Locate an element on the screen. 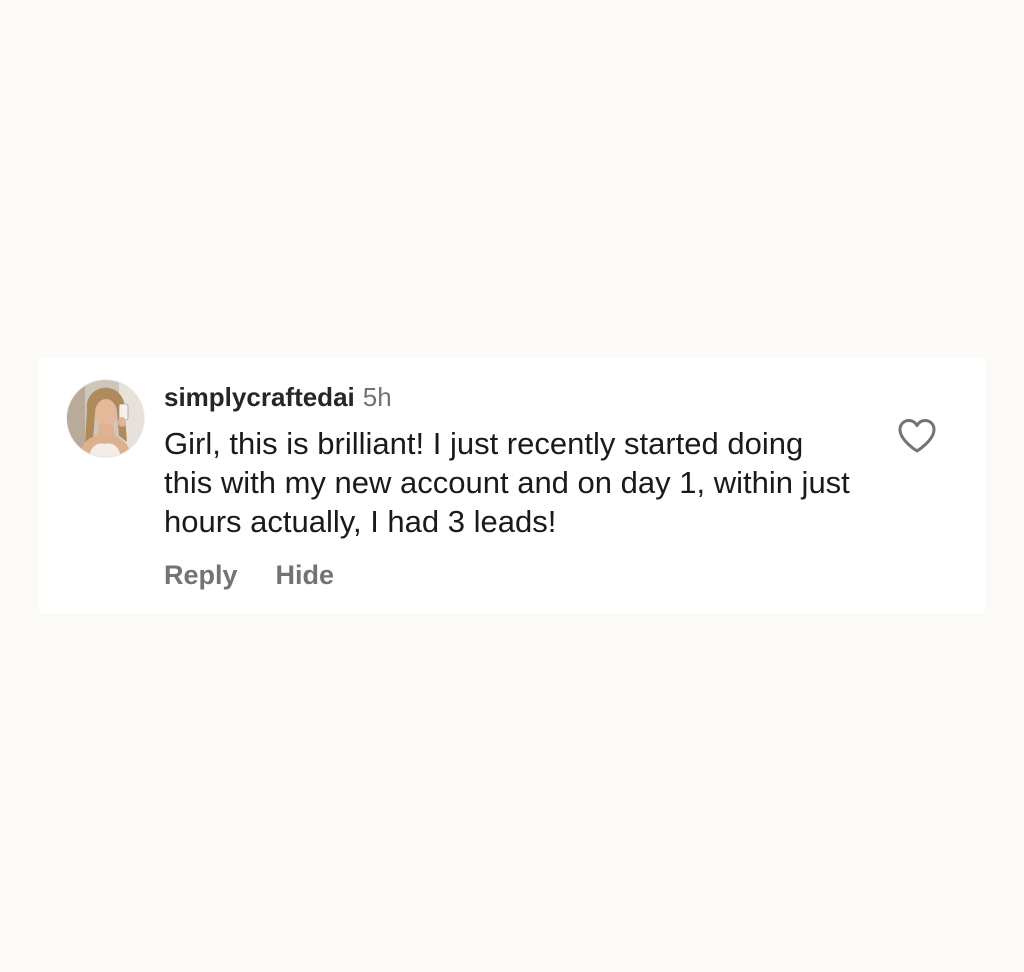  username: simplycraftedai is located at coordinates (259, 397).